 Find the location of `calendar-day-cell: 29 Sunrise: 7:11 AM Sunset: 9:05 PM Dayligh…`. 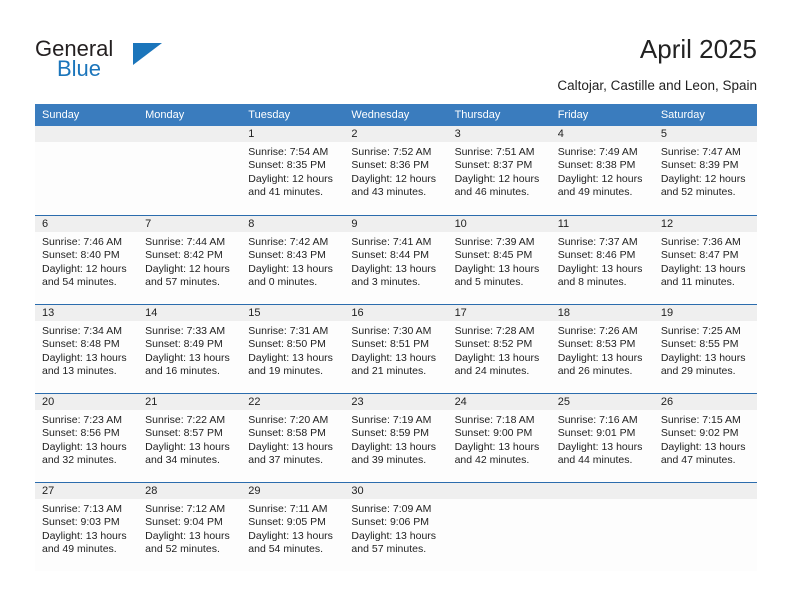

calendar-day-cell: 29 Sunrise: 7:11 AM Sunset: 9:05 PM Dayligh… is located at coordinates (293, 527).